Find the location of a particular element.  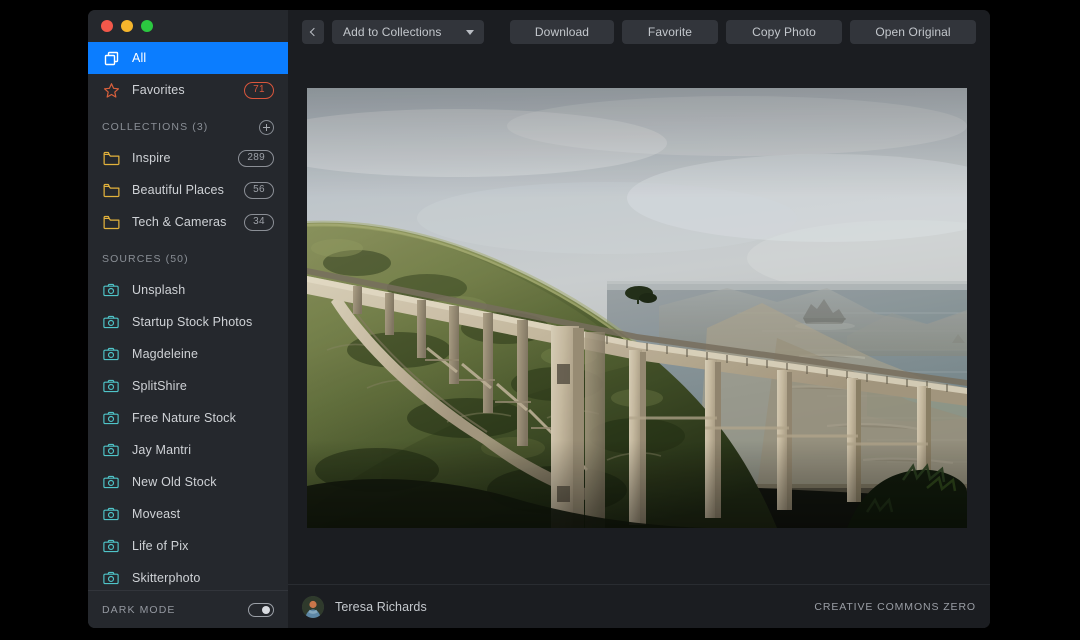

sidebar-item-label: Life of Pix is located at coordinates (160, 546).